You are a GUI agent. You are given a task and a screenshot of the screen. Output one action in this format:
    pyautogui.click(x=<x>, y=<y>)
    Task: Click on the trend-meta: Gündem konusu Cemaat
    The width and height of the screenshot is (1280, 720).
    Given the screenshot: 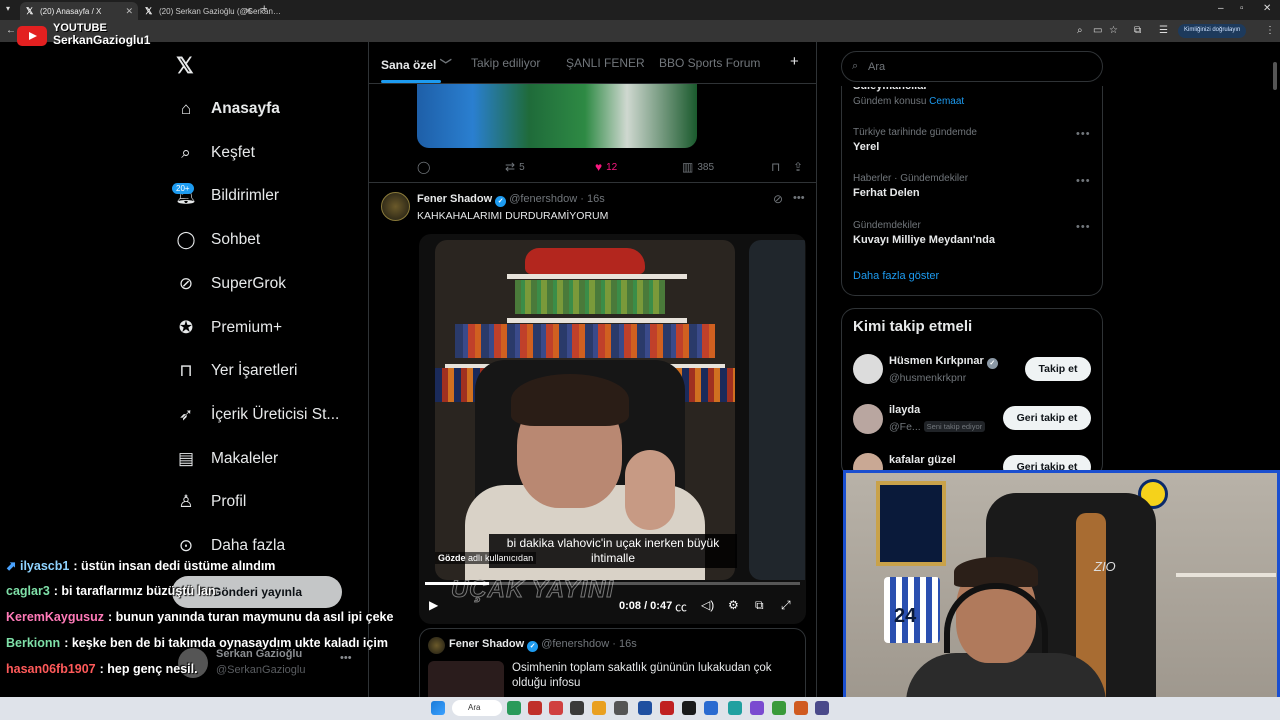 What is the action you would take?
    pyautogui.click(x=909, y=101)
    